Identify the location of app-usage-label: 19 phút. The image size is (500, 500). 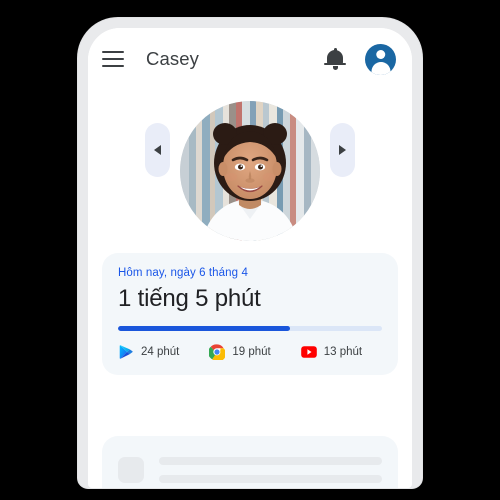
(251, 352).